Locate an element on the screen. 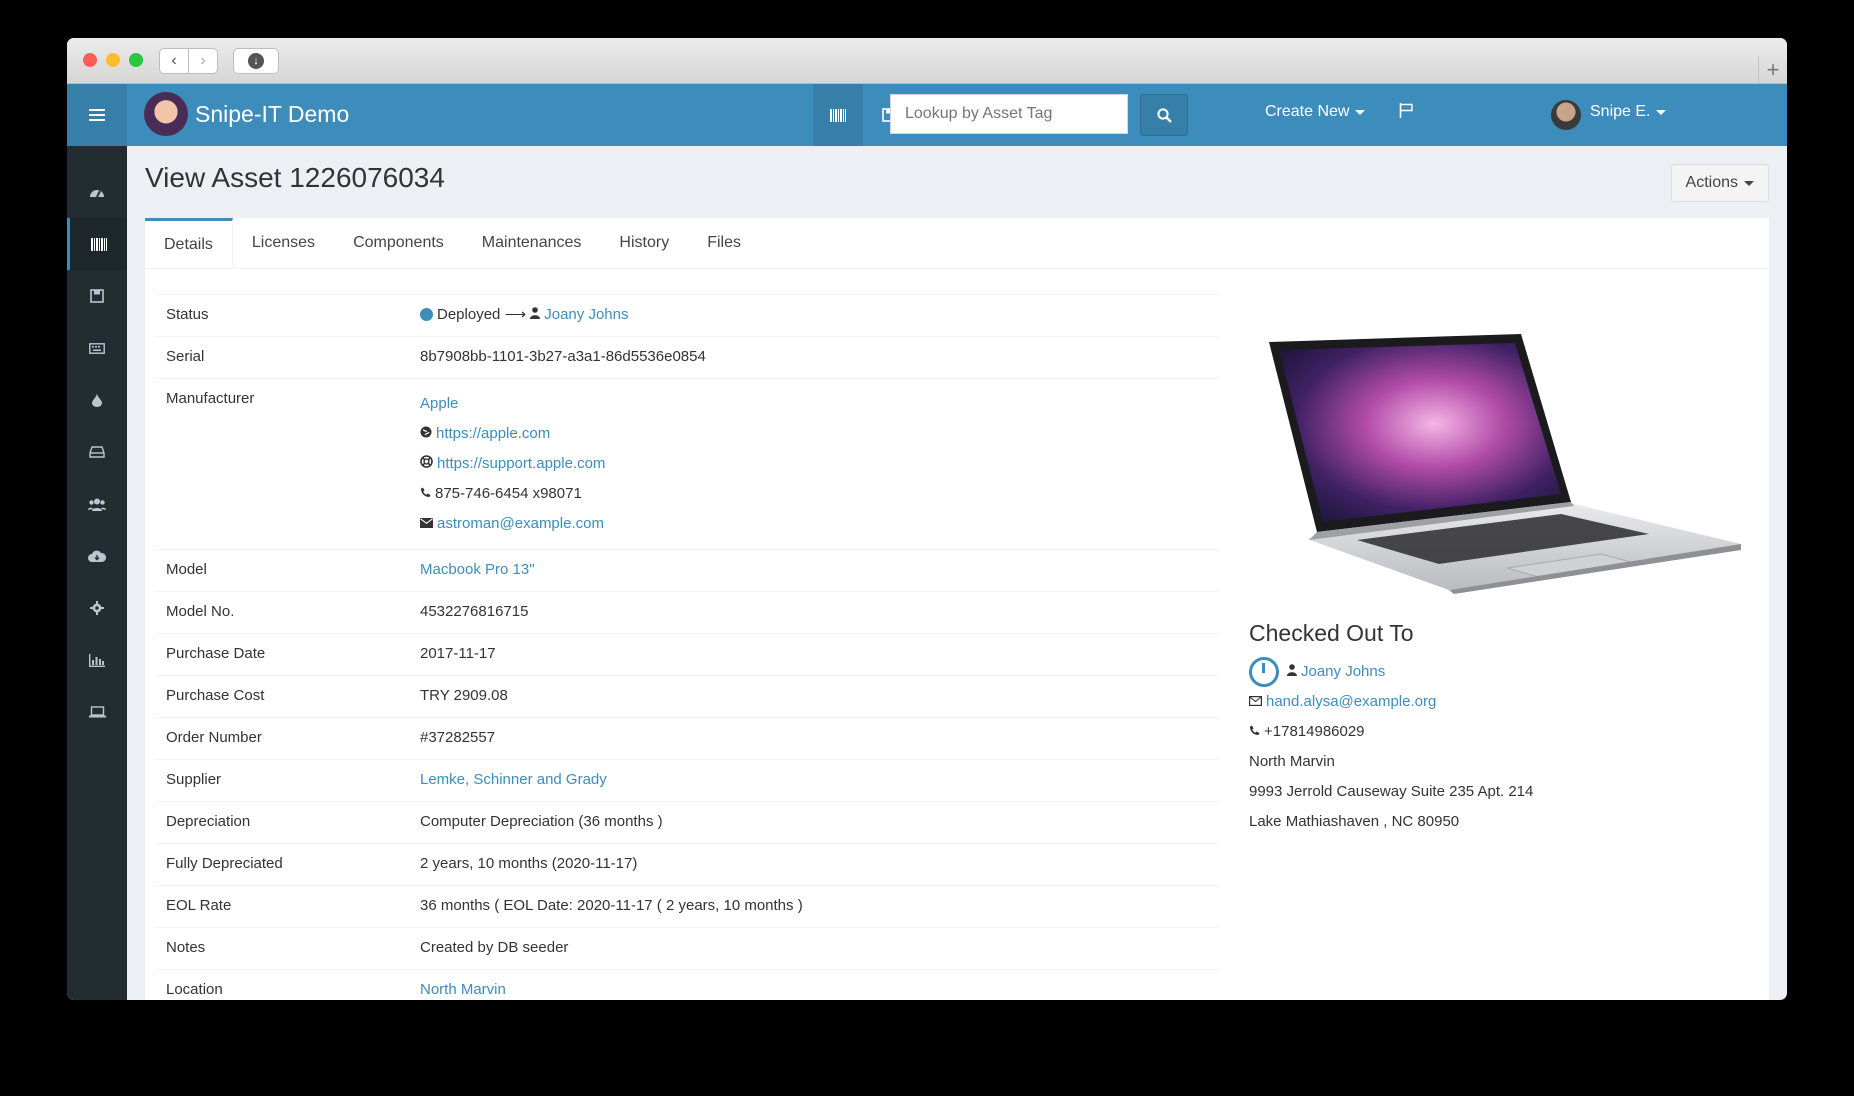 The image size is (1854, 1096). tab-maintenances: Maintenances is located at coordinates (532, 243).